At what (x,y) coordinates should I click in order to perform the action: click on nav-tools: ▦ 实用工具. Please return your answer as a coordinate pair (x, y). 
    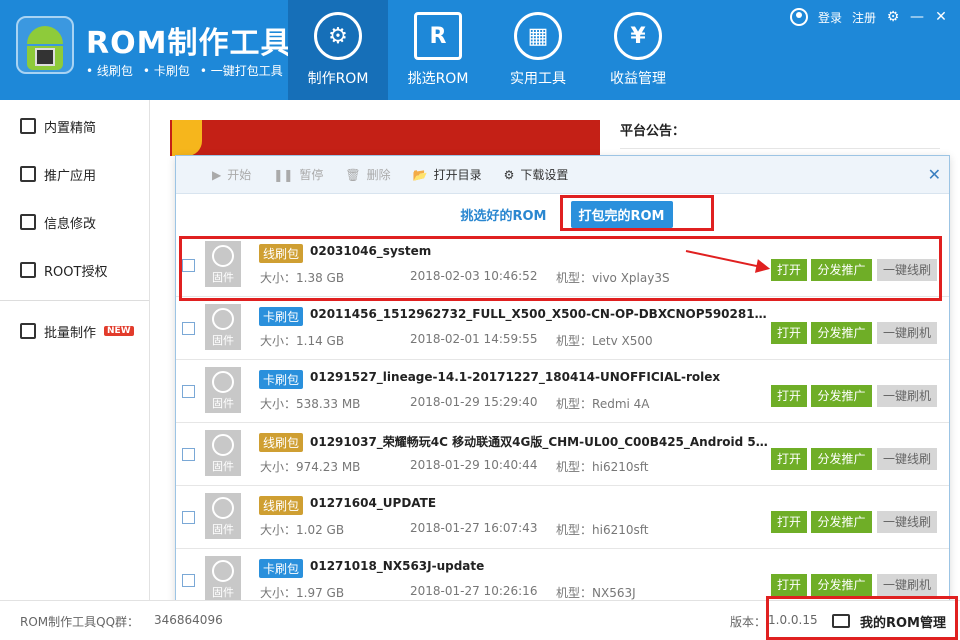
    Looking at the image, I should click on (538, 50).